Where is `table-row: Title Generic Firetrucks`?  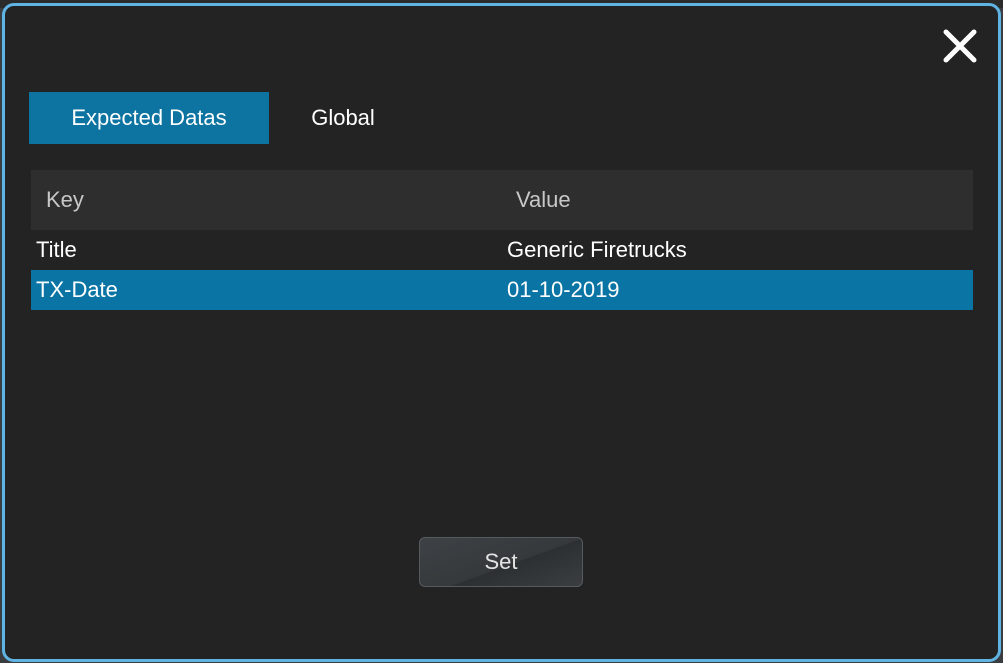 table-row: Title Generic Firetrucks is located at coordinates (502, 250).